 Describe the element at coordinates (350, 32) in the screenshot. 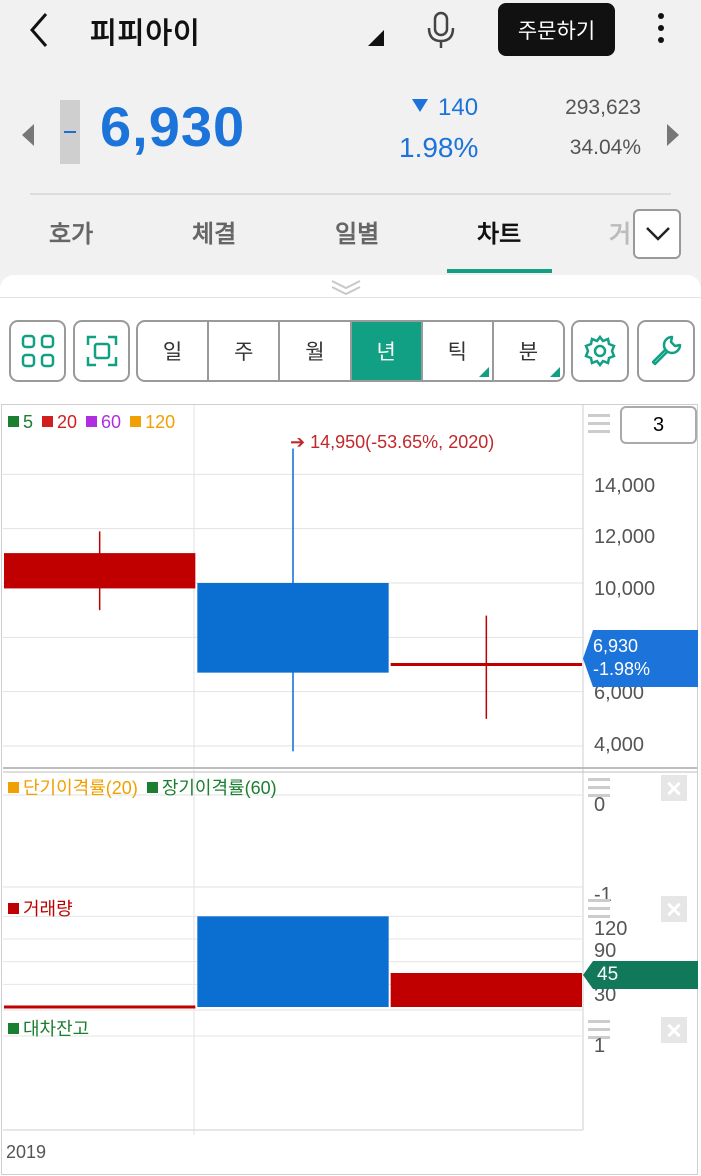

I see `top-bar: 피피아이 주문하기` at that location.